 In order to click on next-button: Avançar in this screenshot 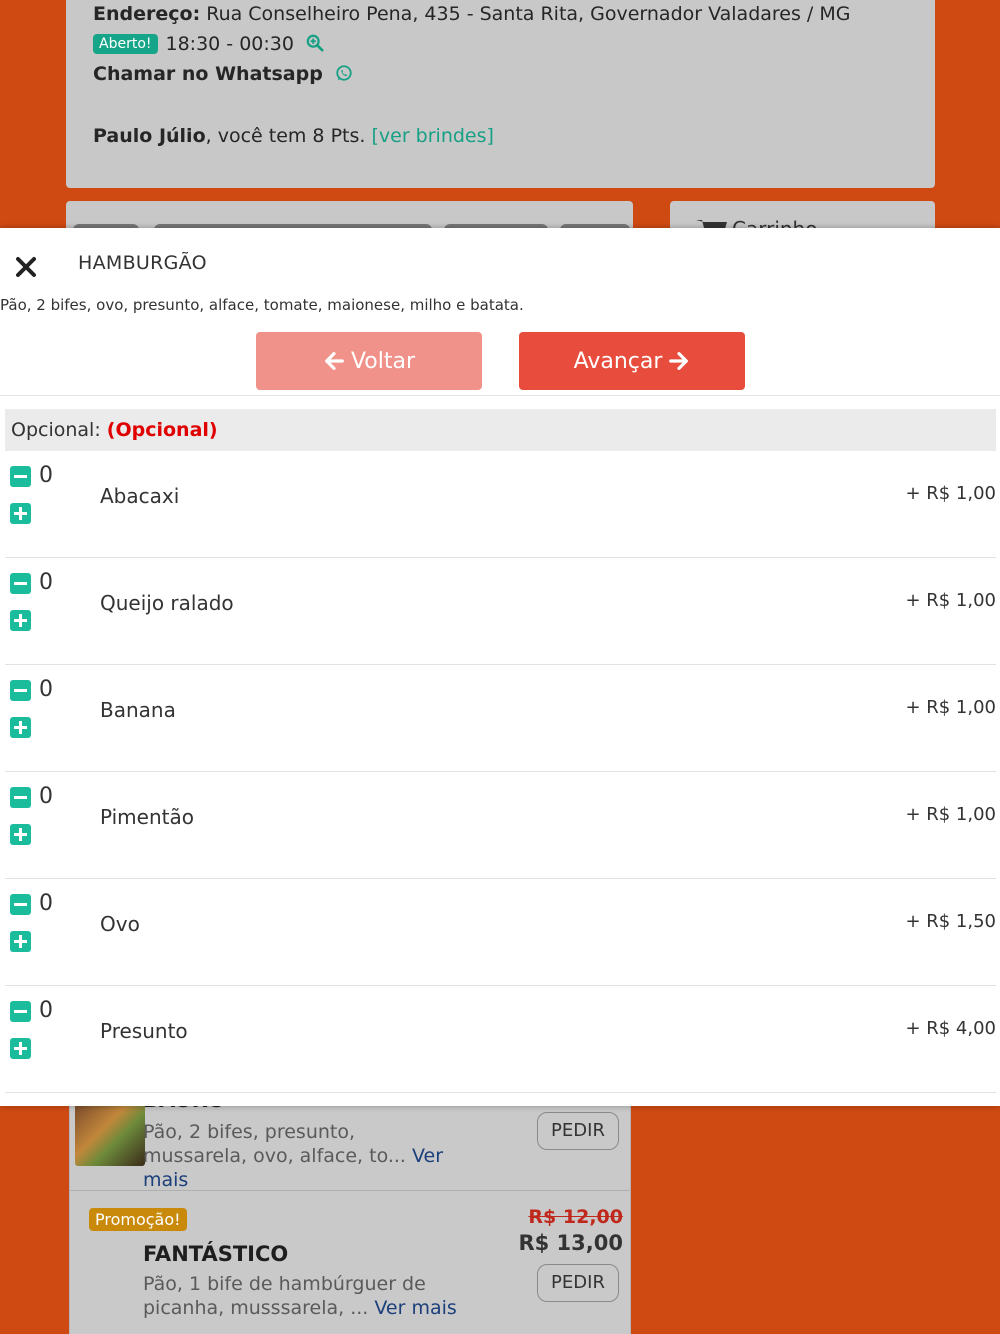, I will do `click(632, 361)`.